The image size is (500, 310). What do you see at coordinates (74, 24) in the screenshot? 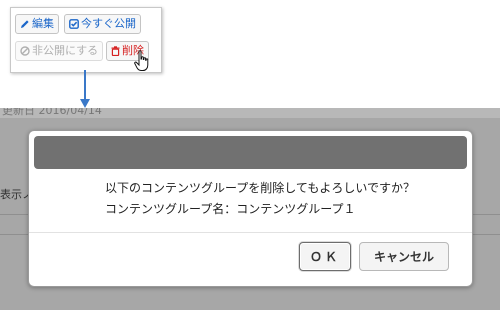
I see `check-square-icon` at bounding box center [74, 24].